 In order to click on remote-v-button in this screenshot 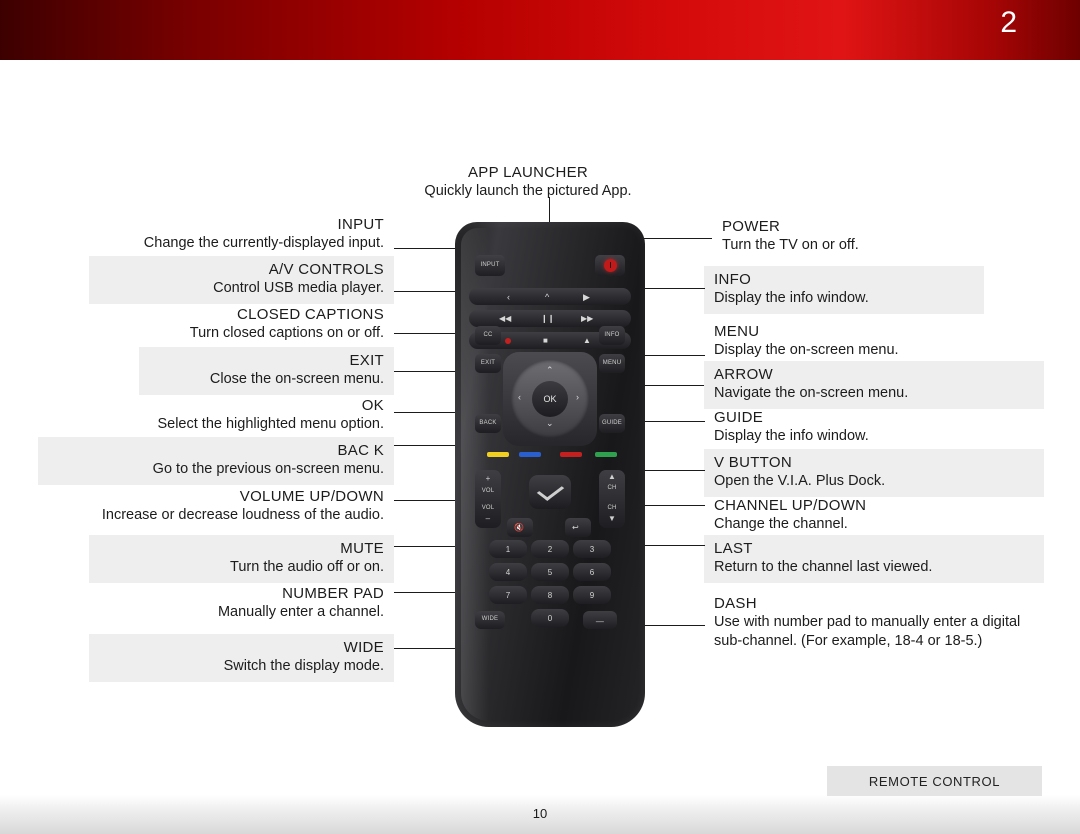, I will do `click(550, 492)`.